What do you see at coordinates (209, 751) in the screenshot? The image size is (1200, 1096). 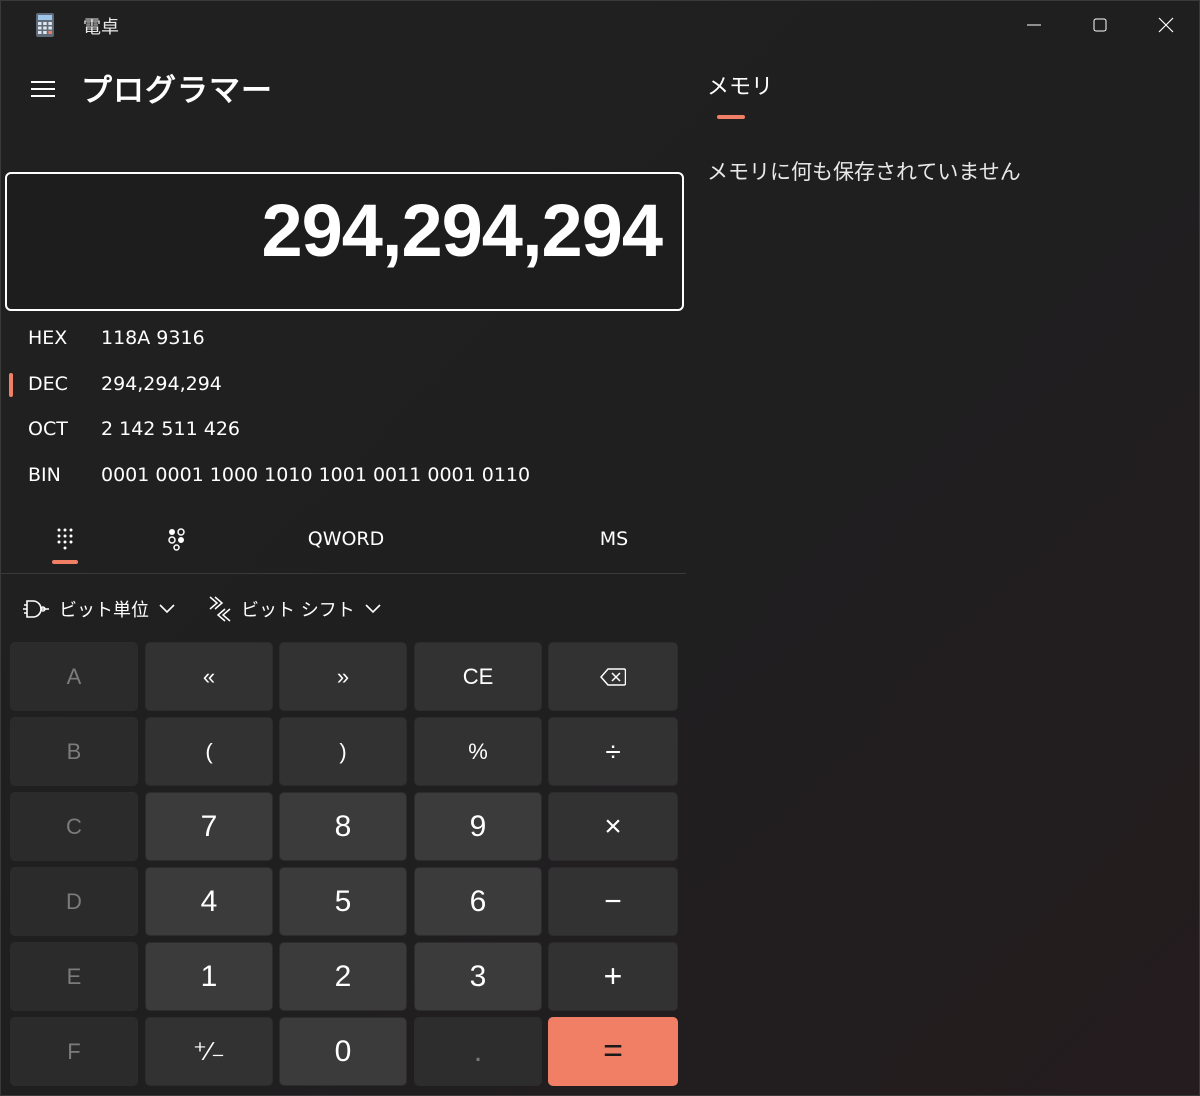 I see `left-paren-button: (` at bounding box center [209, 751].